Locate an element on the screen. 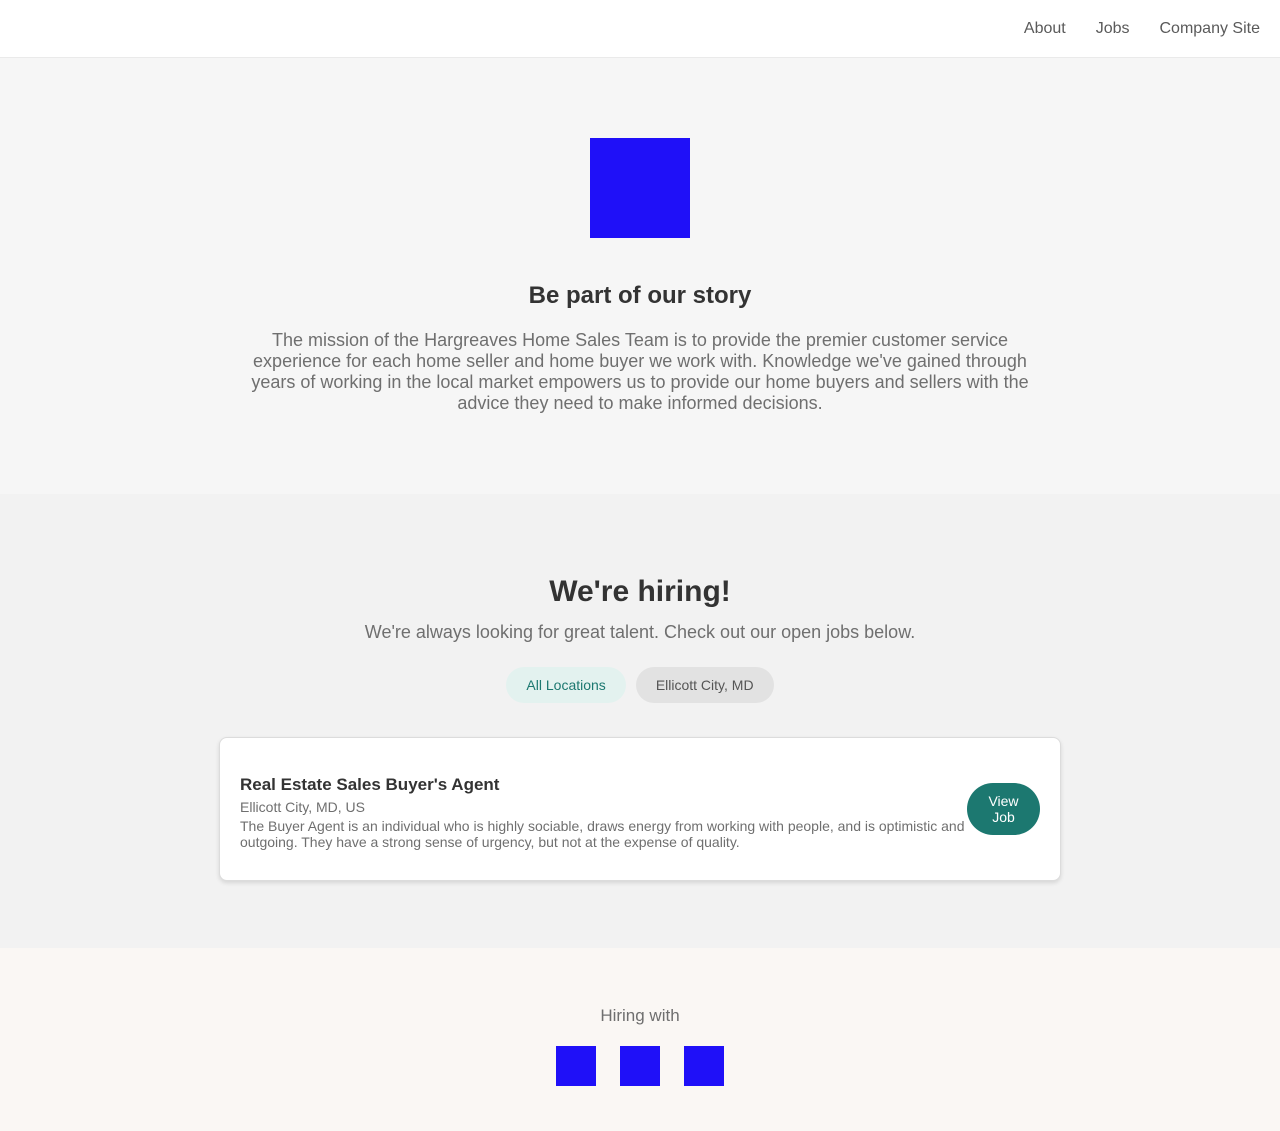 The width and height of the screenshot is (1280, 1131). filter-all-locations: All Locations is located at coordinates (566, 685).